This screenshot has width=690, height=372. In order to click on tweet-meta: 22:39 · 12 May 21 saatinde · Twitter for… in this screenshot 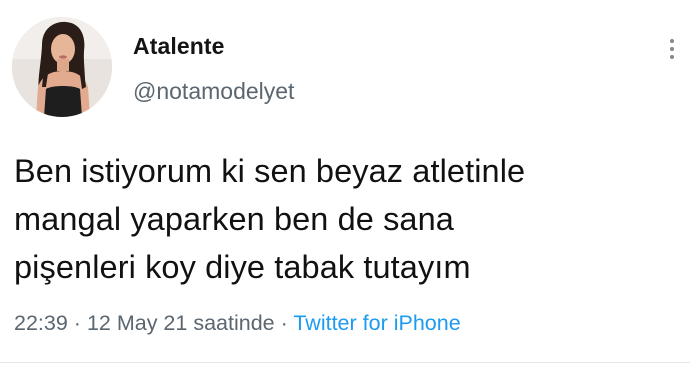, I will do `click(237, 323)`.